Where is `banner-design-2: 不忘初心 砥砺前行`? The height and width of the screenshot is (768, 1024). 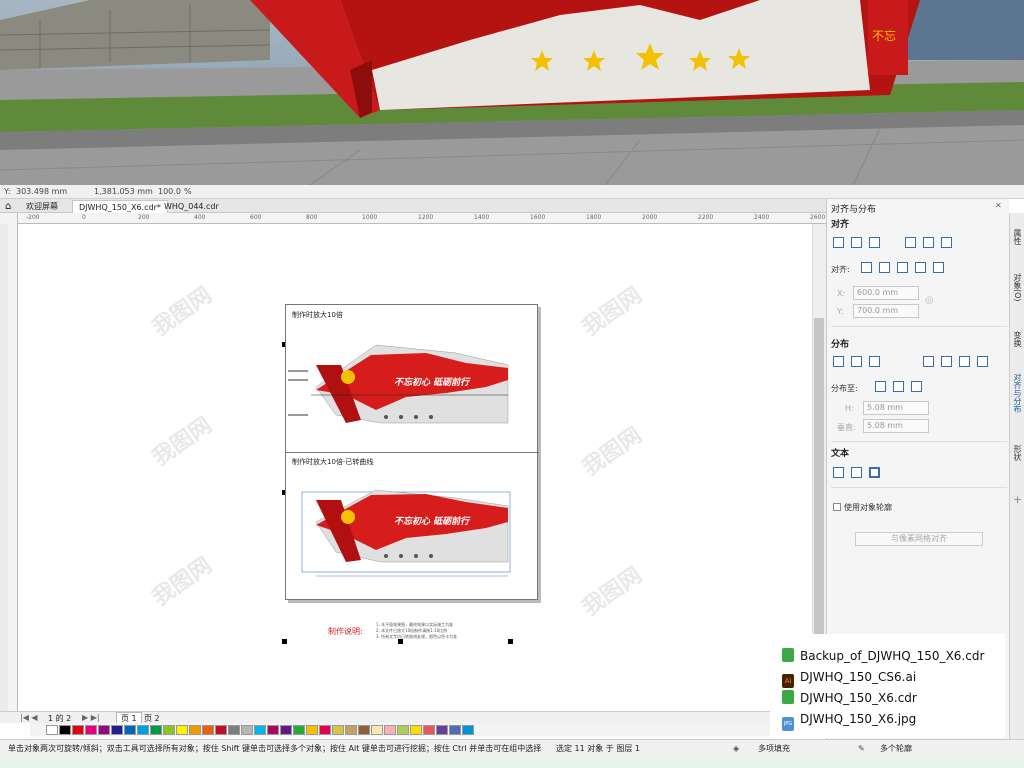
banner-design-2: 不忘初心 砥砺前行 is located at coordinates (412, 530).